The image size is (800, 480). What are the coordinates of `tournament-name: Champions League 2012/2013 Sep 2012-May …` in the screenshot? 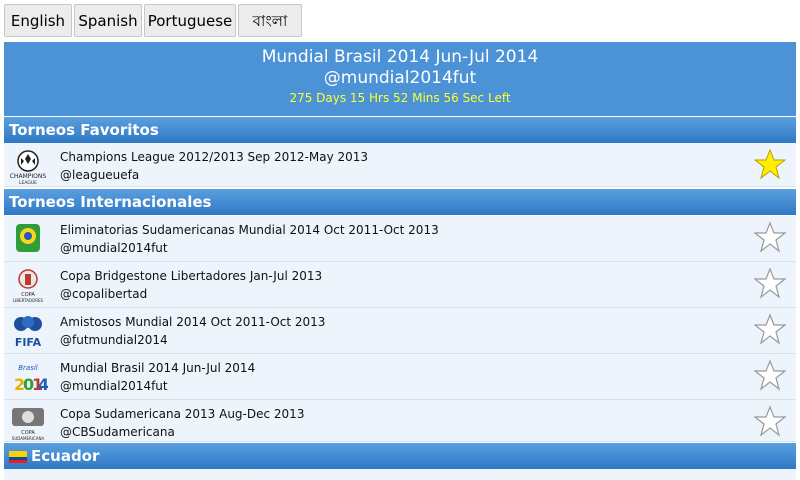 It's located at (214, 157).